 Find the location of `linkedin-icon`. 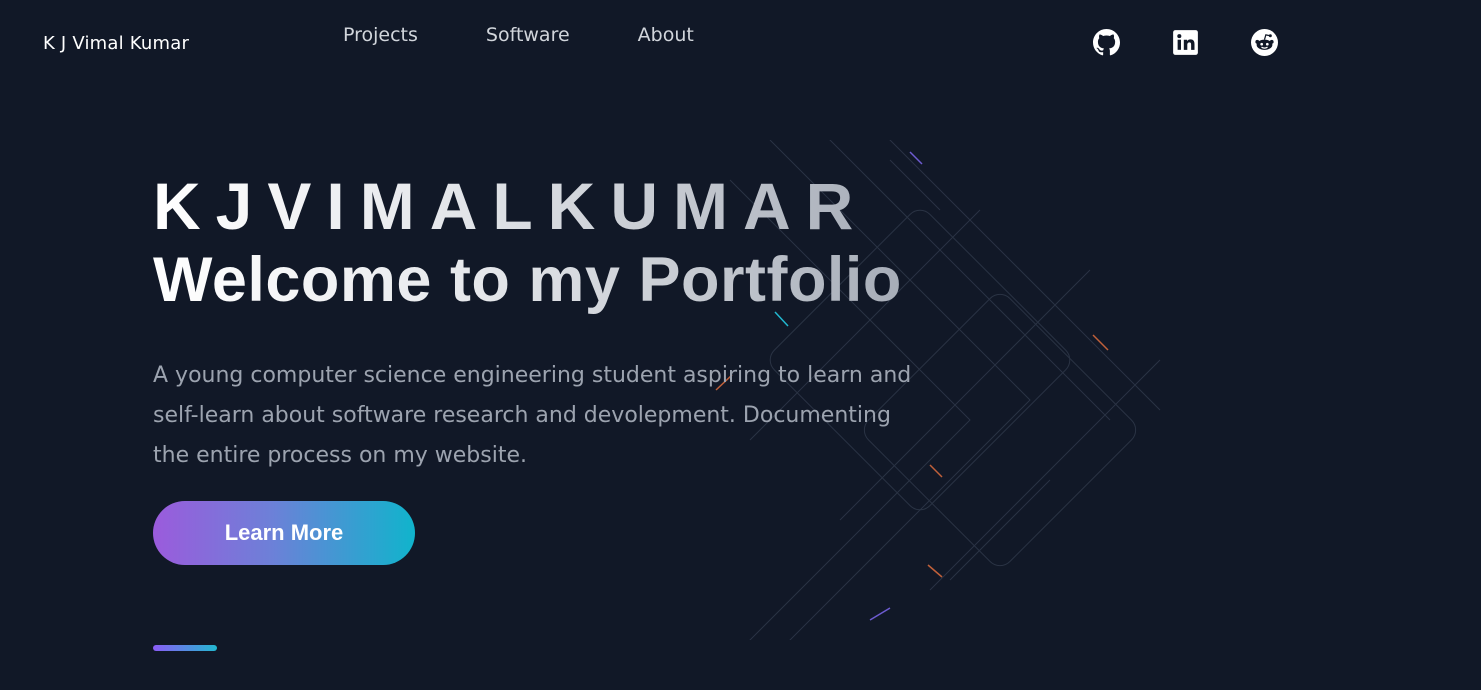

linkedin-icon is located at coordinates (1185, 42).